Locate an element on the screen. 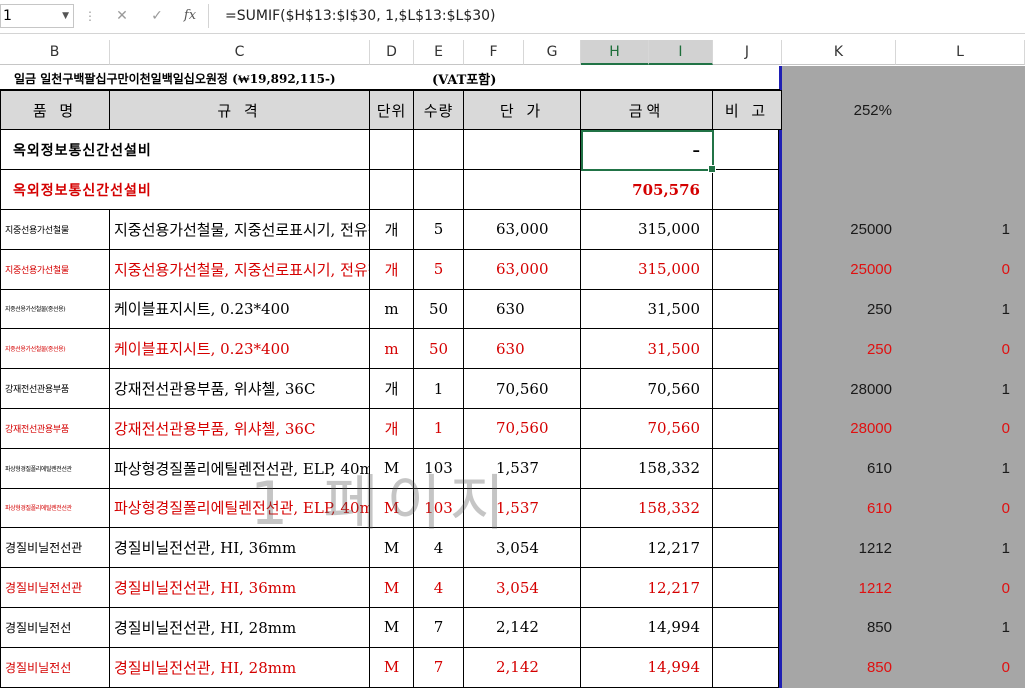 The width and height of the screenshot is (1025, 688). header-price: 단 가 is located at coordinates (522, 110).